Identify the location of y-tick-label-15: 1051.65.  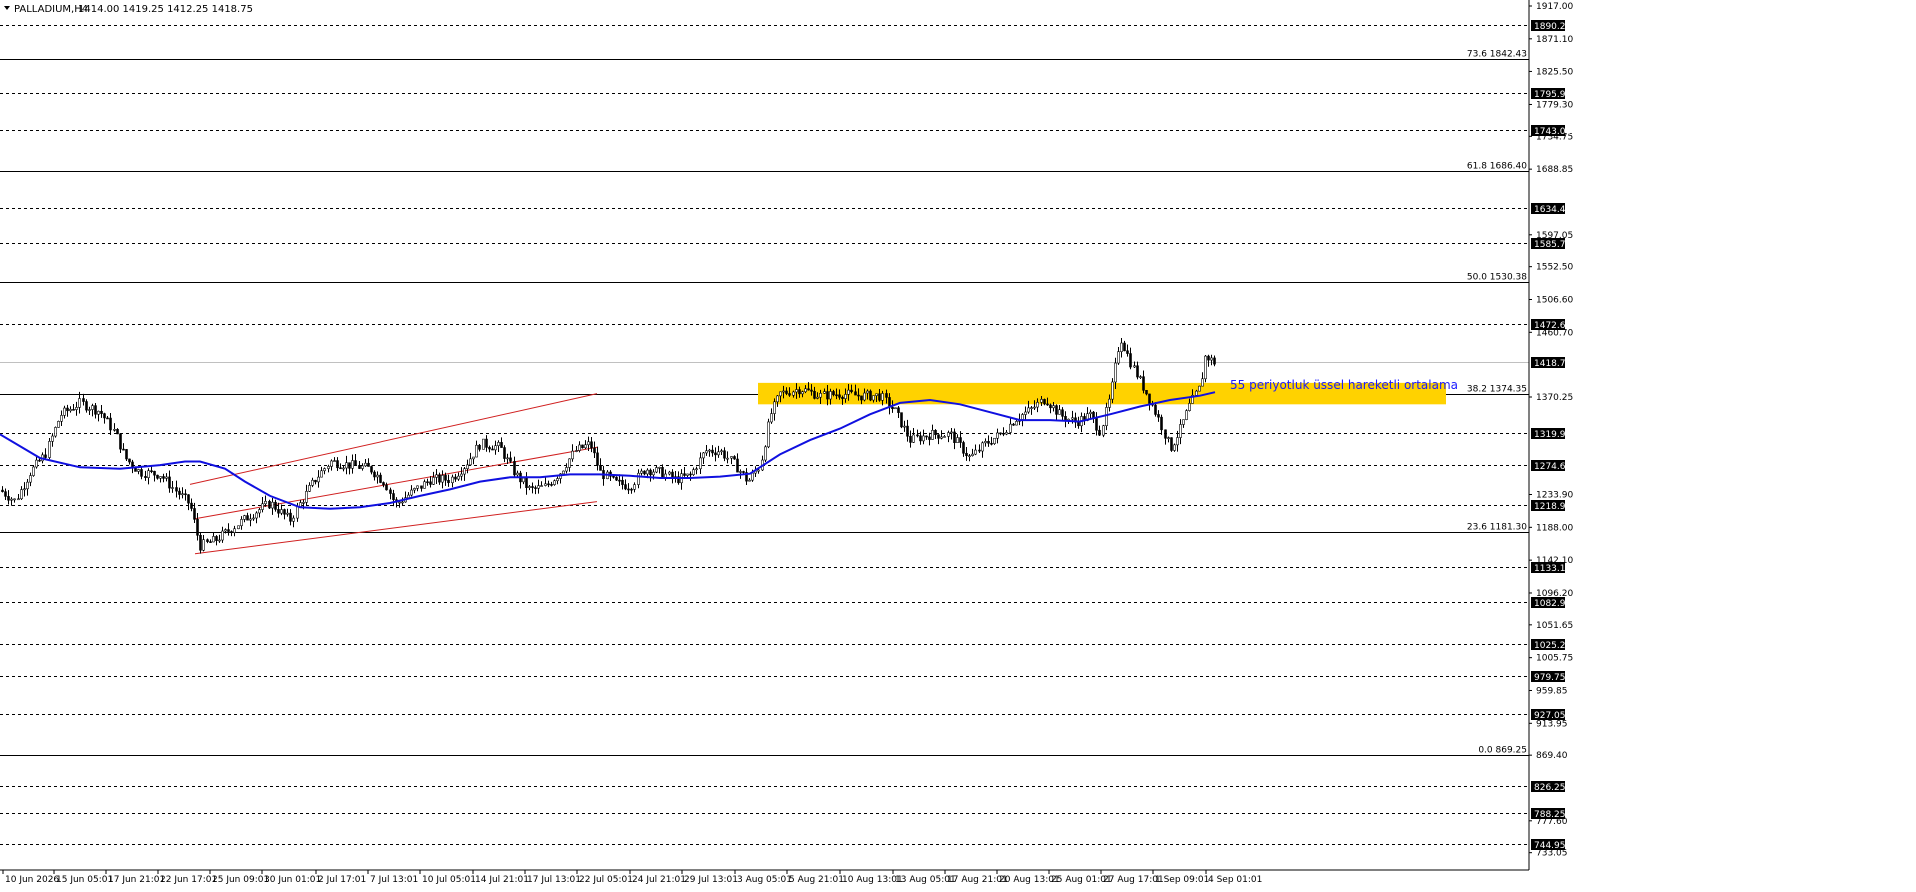
(1554, 626).